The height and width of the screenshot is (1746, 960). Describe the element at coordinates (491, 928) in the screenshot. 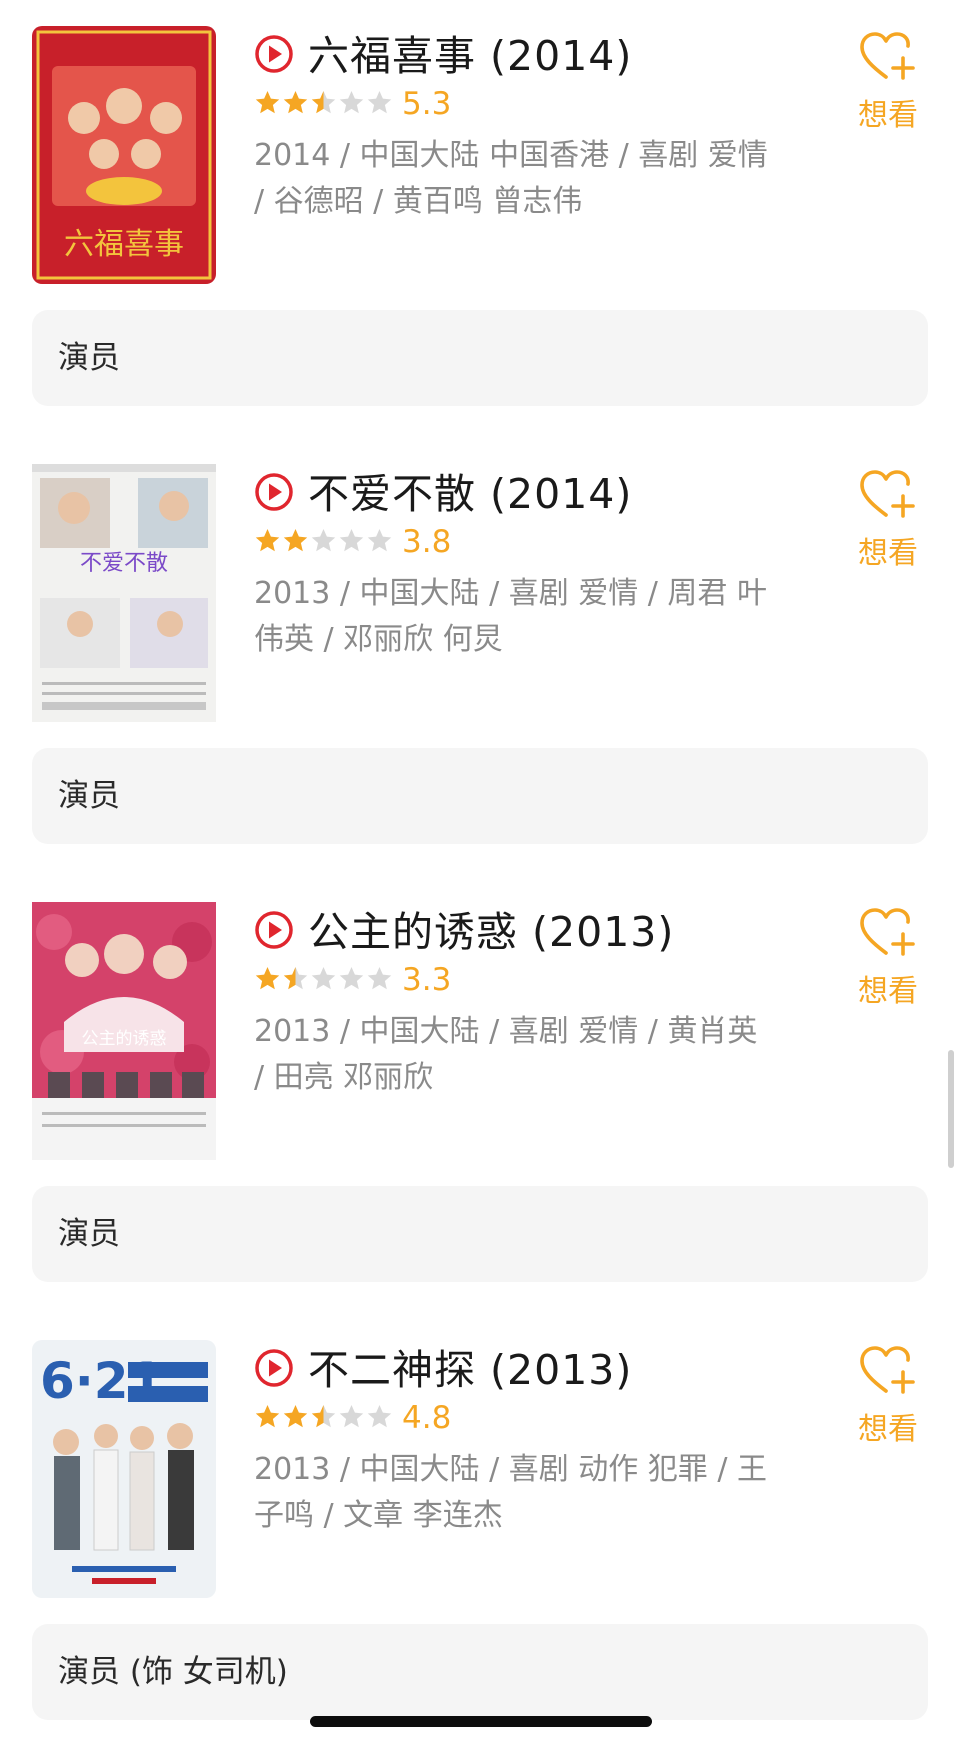

I see `movie-title: 公主的诱惑 (2013)` at that location.